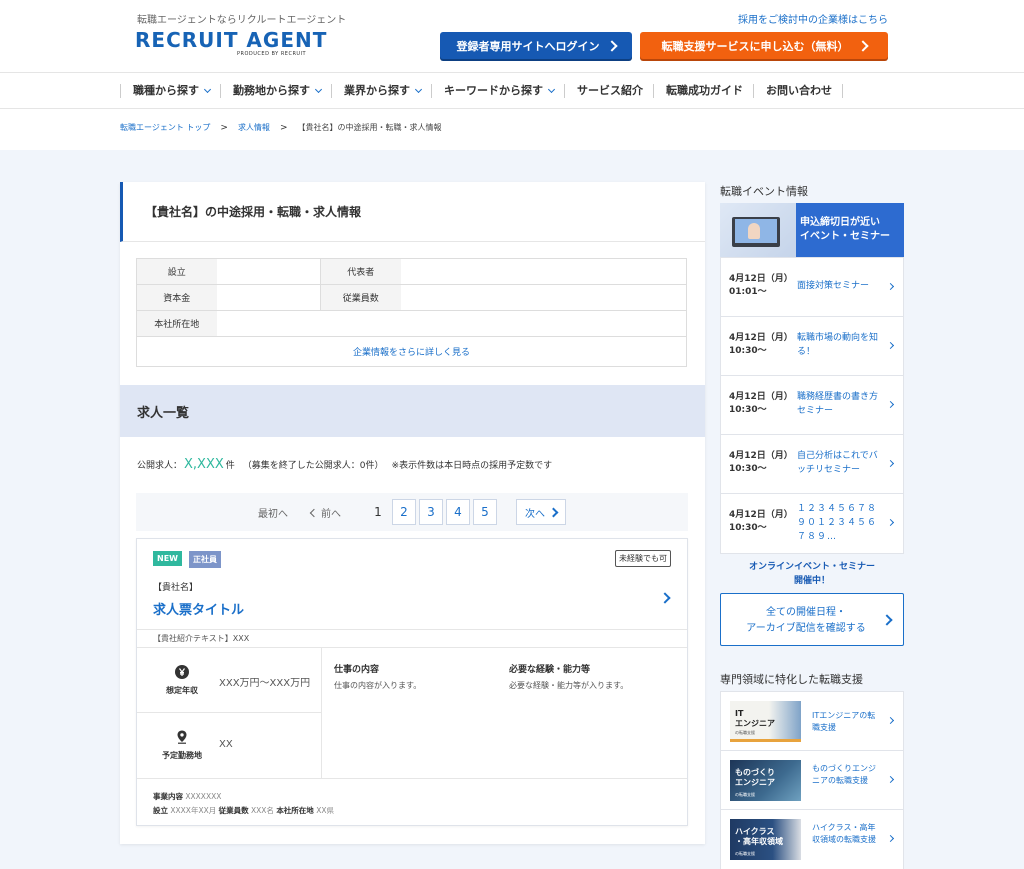  I want to click on nav-item-contact: お問い合わせ, so click(797, 90).